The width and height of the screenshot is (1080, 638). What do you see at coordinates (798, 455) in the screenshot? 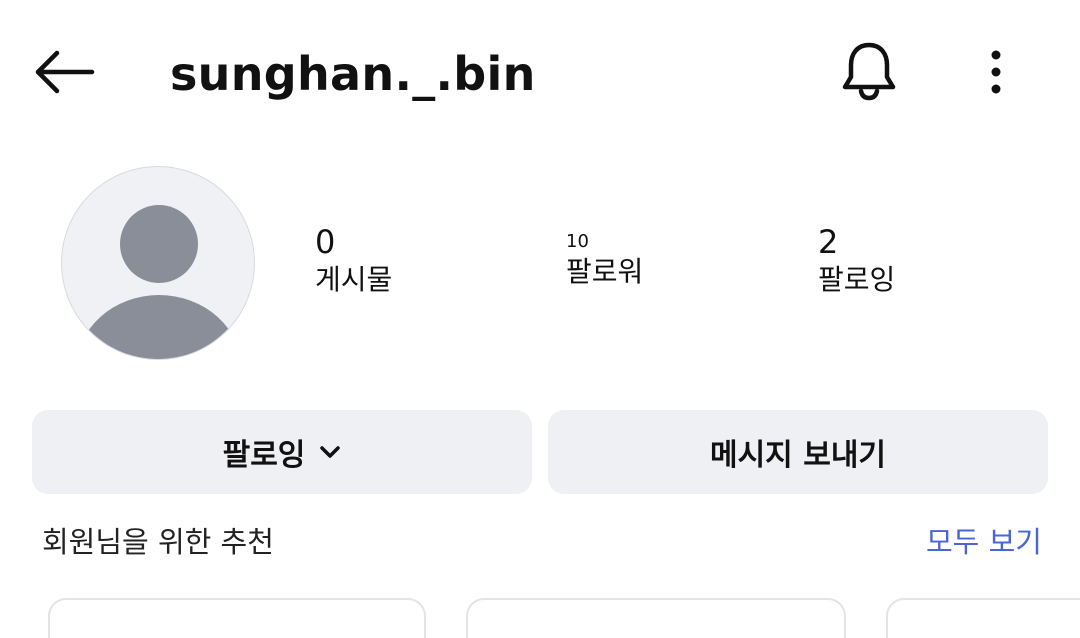
I see `send-message-label: 메시지 보내기` at bounding box center [798, 455].